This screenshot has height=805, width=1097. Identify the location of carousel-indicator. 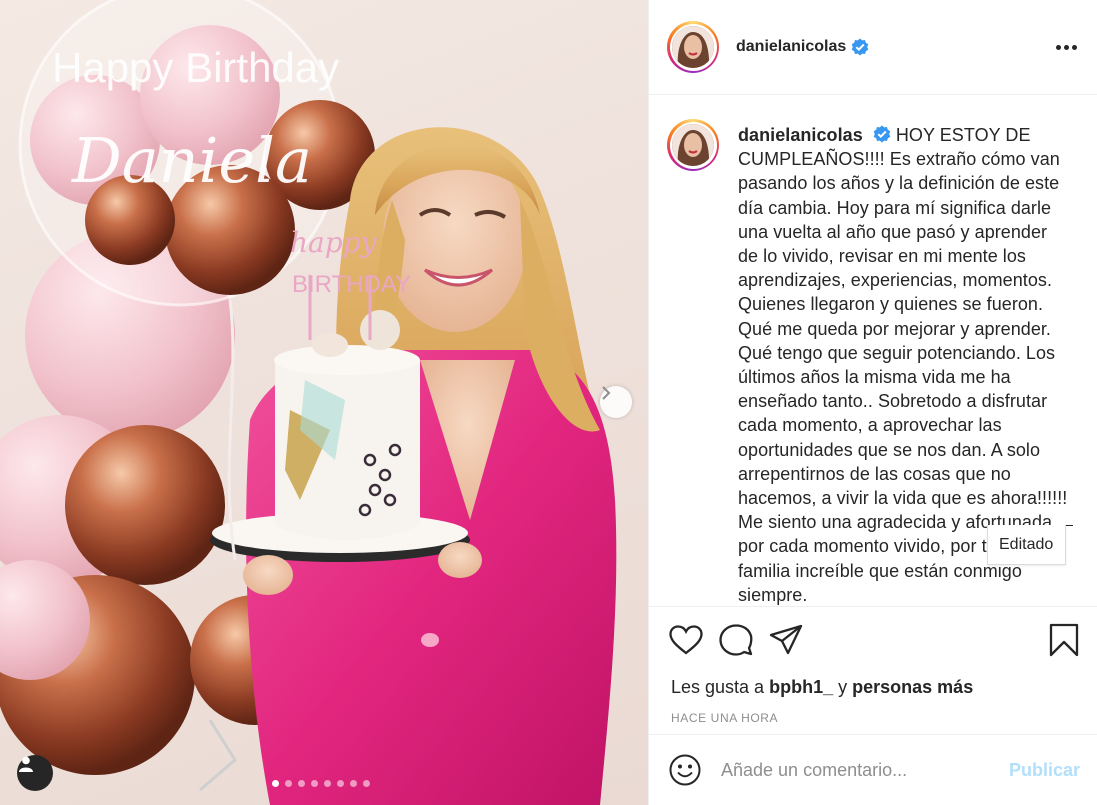
(321, 783).